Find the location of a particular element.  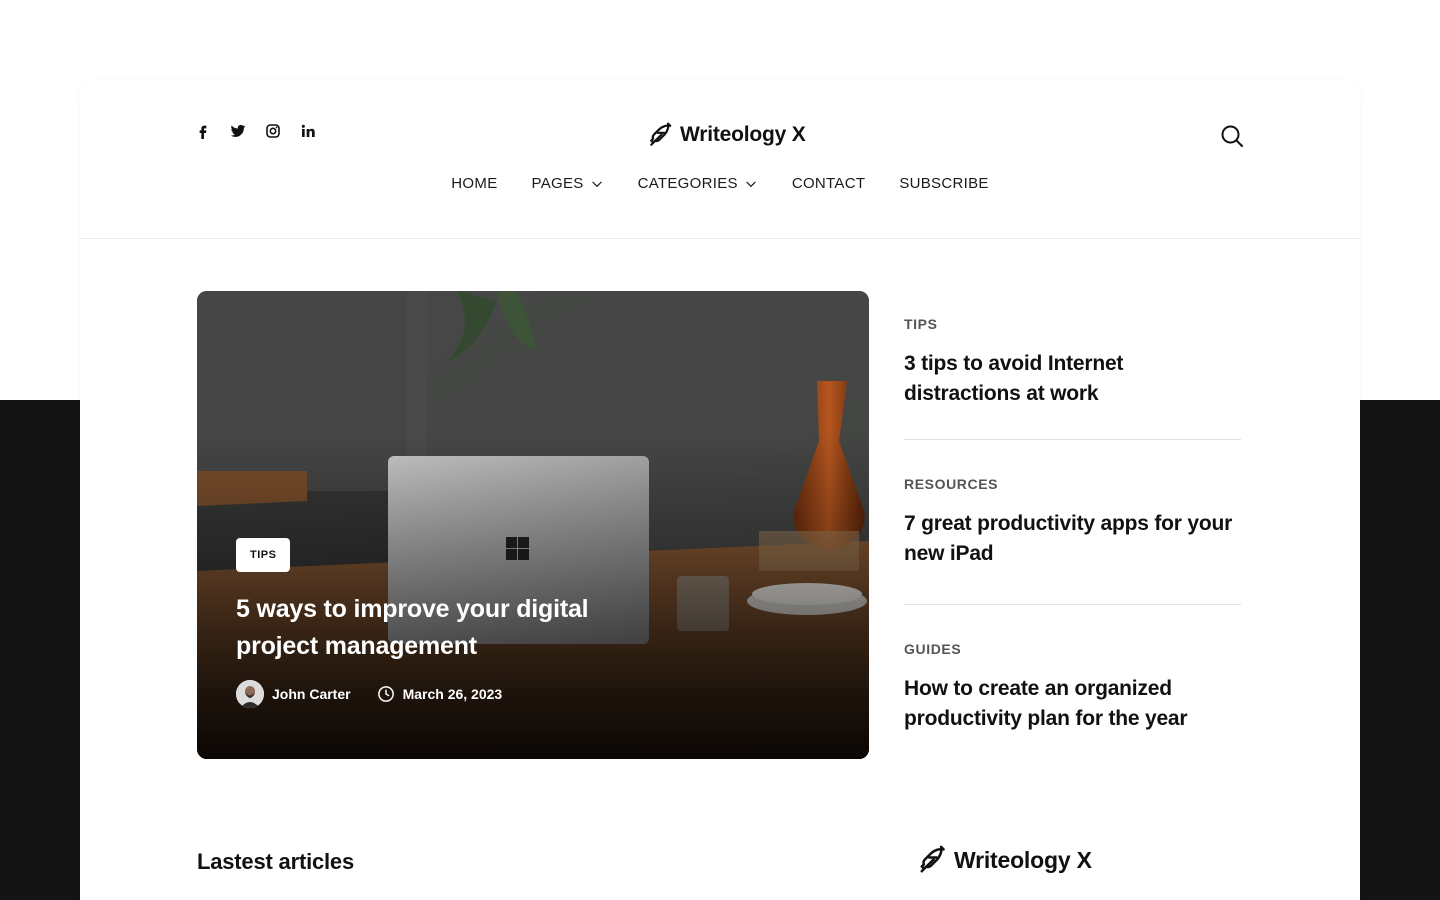

clock-icon is located at coordinates (385, 694).